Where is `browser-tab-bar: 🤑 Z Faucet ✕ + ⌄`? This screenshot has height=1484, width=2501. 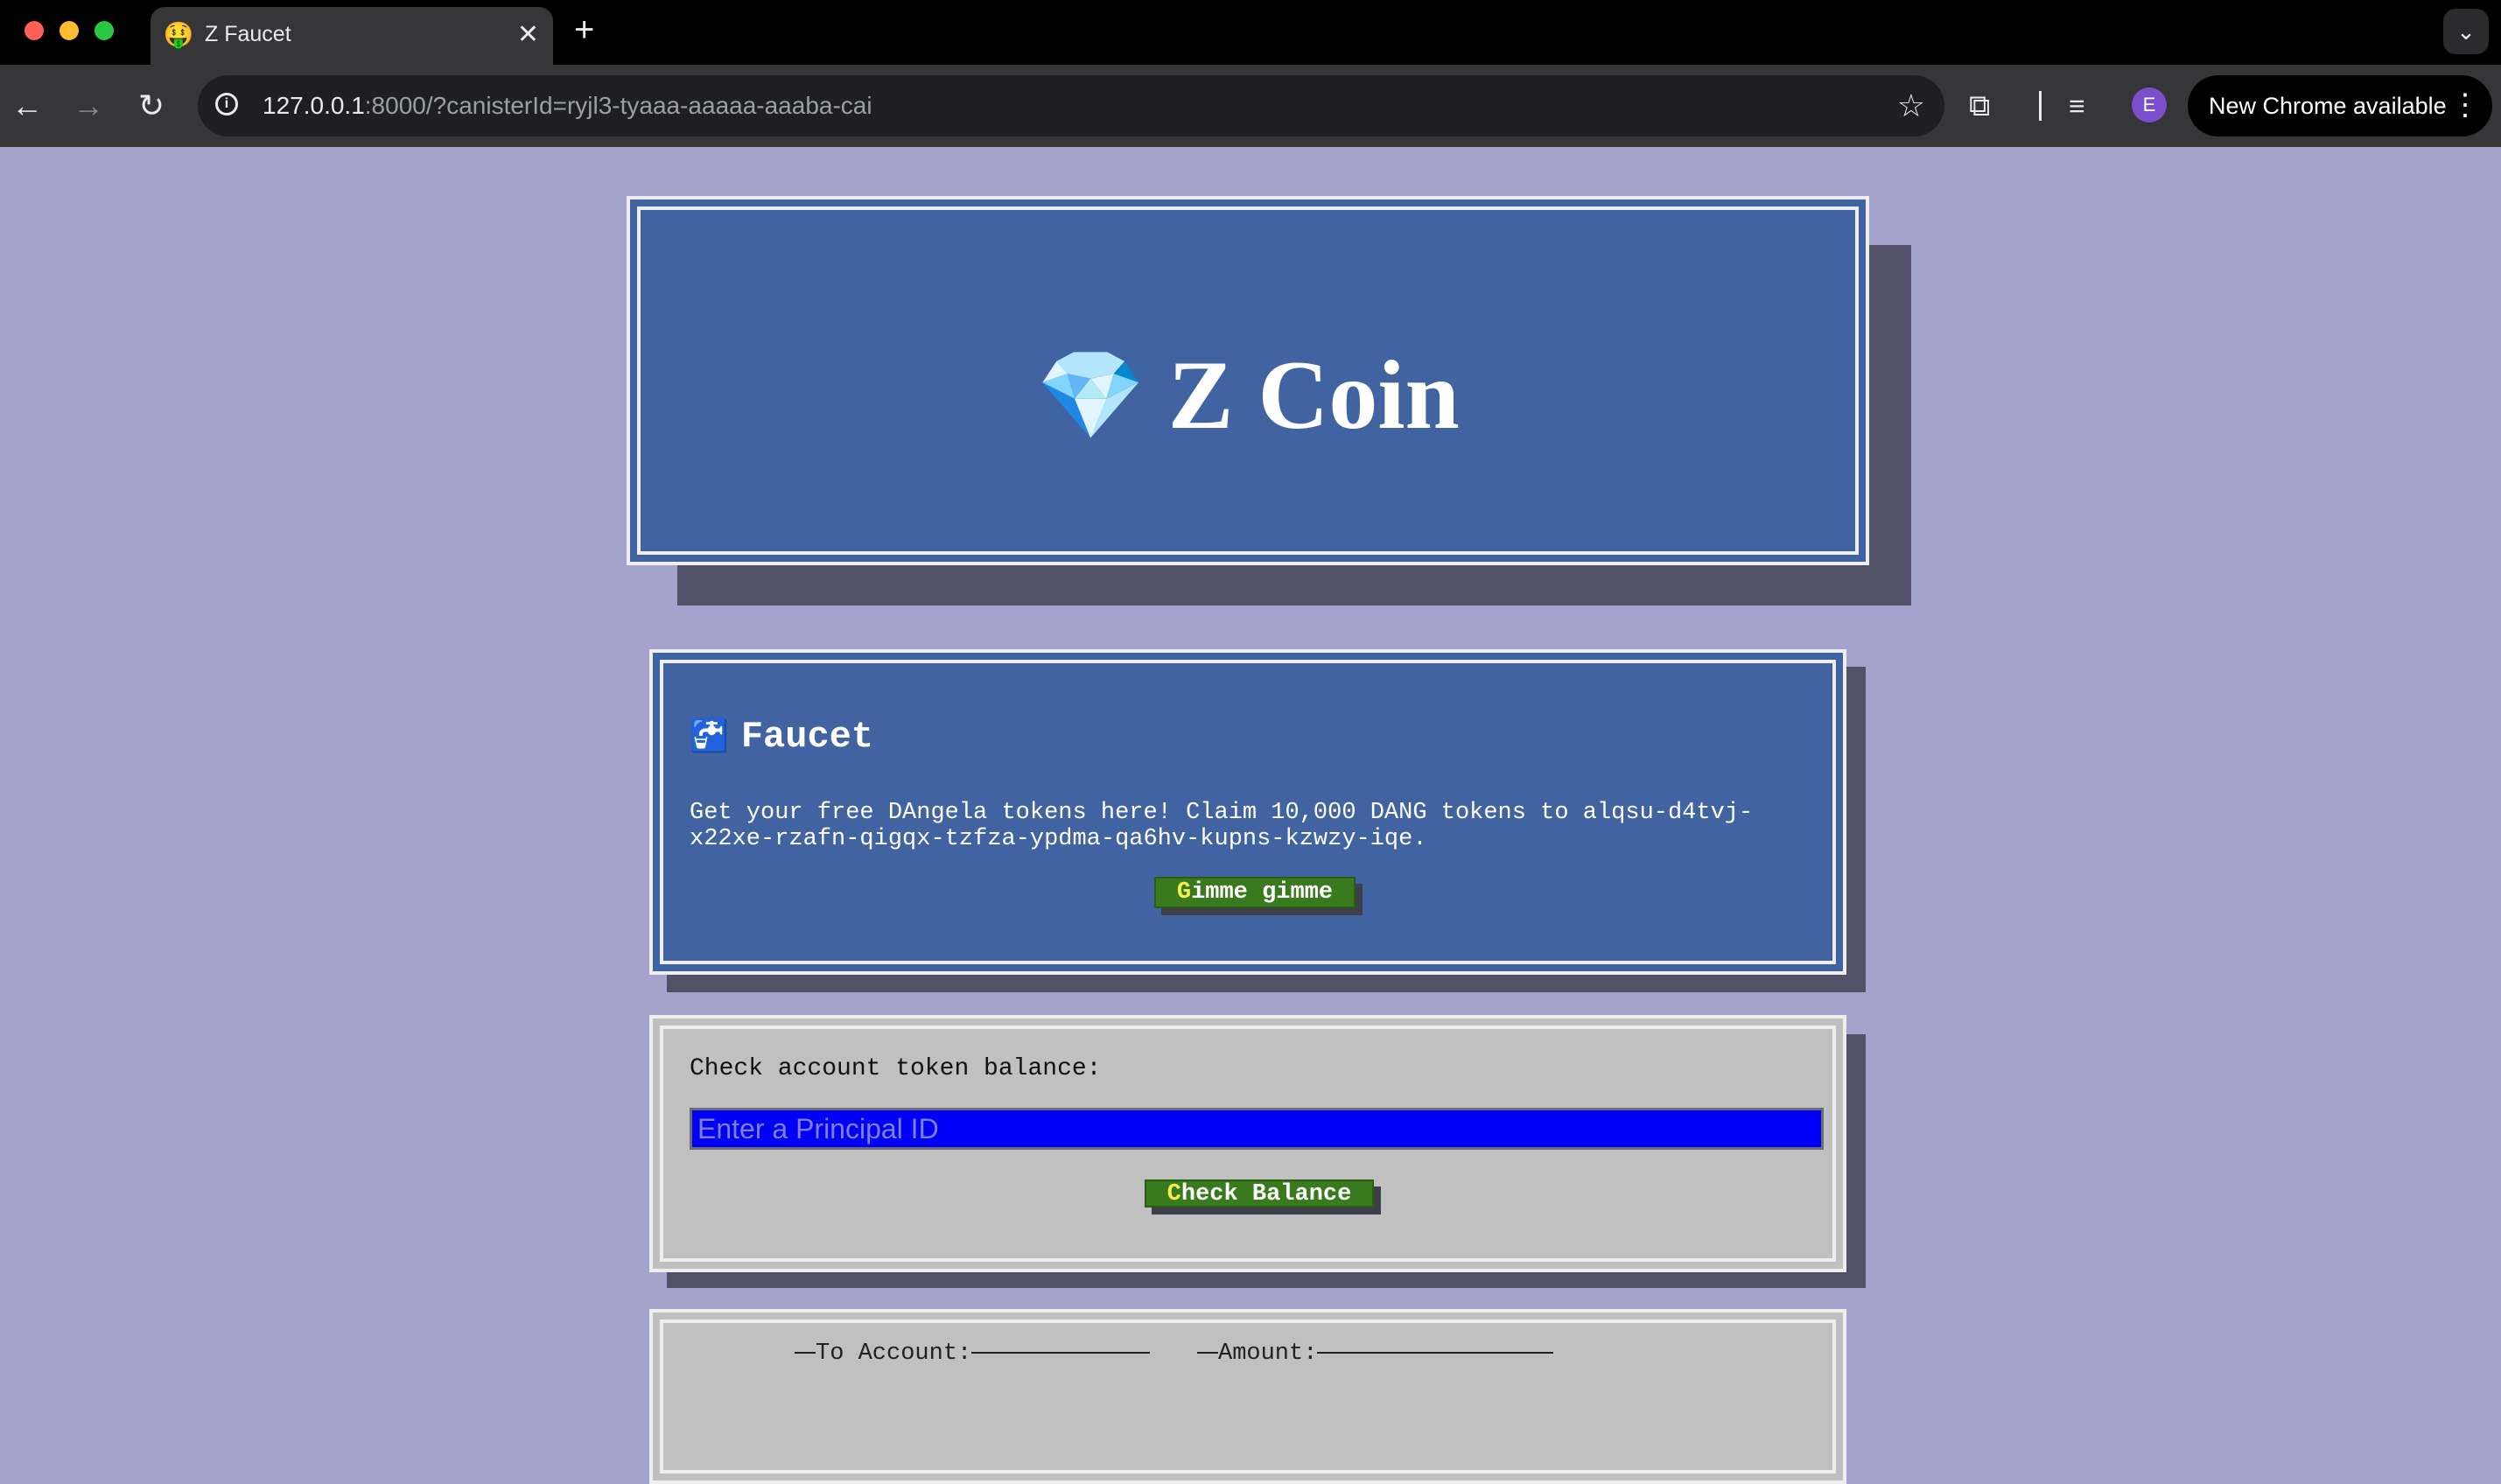 browser-tab-bar: 🤑 Z Faucet ✕ + ⌄ is located at coordinates (1250, 32).